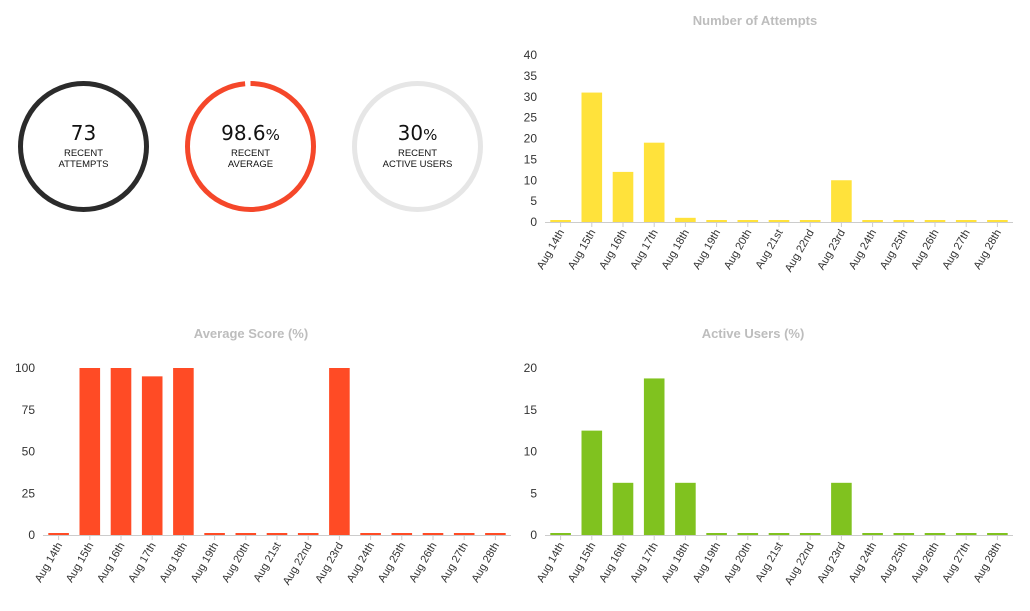 This screenshot has height=611, width=1030. Describe the element at coordinates (551, 563) in the screenshot. I see `active-xtick-label: Aug 14th` at that location.